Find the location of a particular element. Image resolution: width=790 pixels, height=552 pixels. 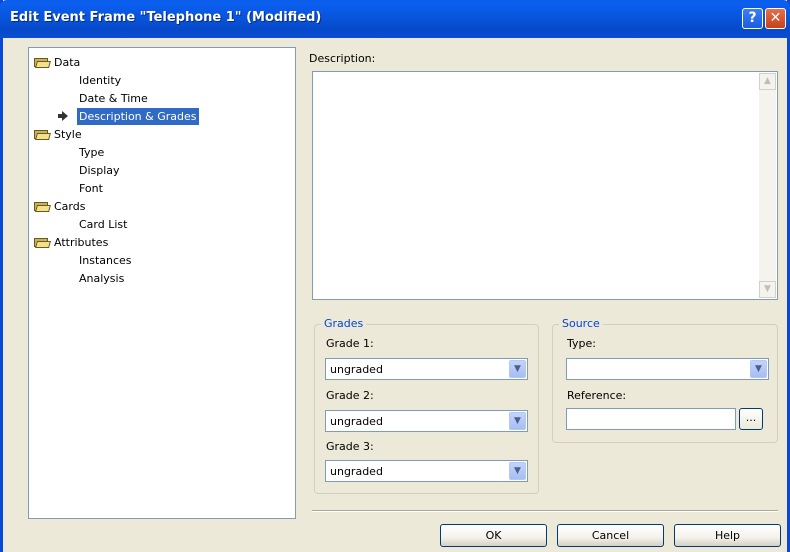

tree-item-label: Analysis is located at coordinates (102, 278).